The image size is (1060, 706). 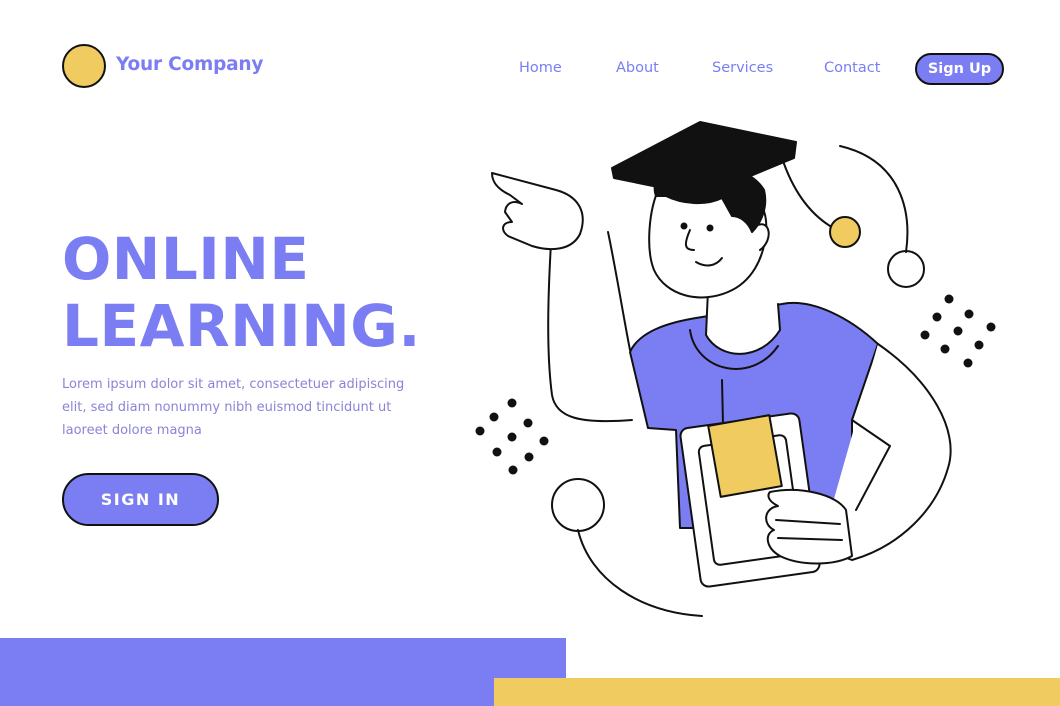 What do you see at coordinates (283, 672) in the screenshot?
I see `bottom-band-purple` at bounding box center [283, 672].